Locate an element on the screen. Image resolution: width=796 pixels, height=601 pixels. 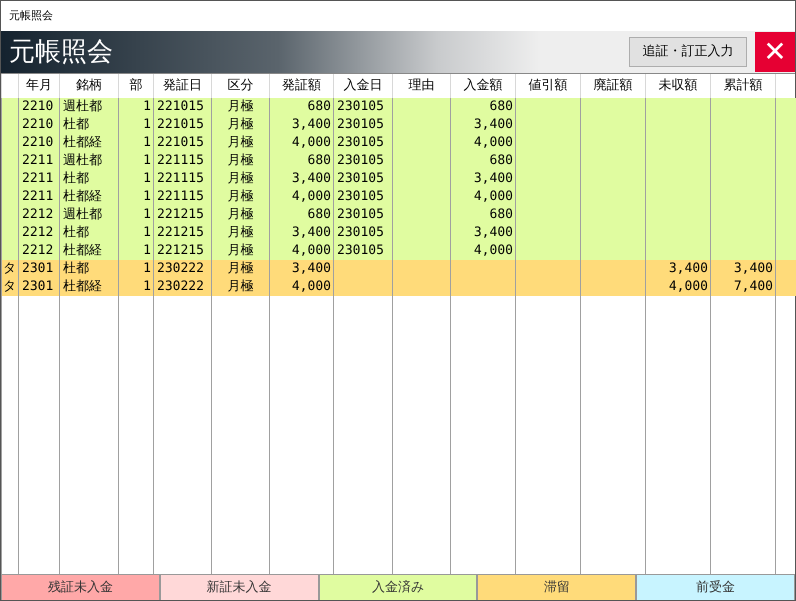
table-cell: 230222 is located at coordinates (183, 287).